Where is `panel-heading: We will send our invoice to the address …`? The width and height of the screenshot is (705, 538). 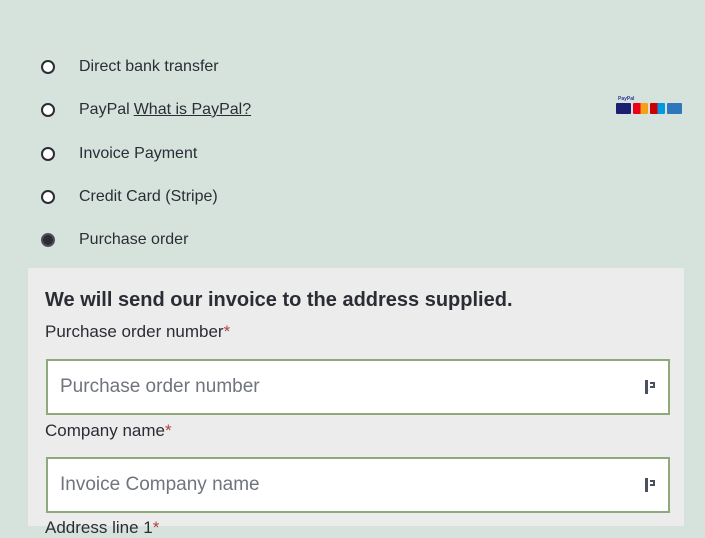 panel-heading: We will send our invoice to the address … is located at coordinates (279, 300).